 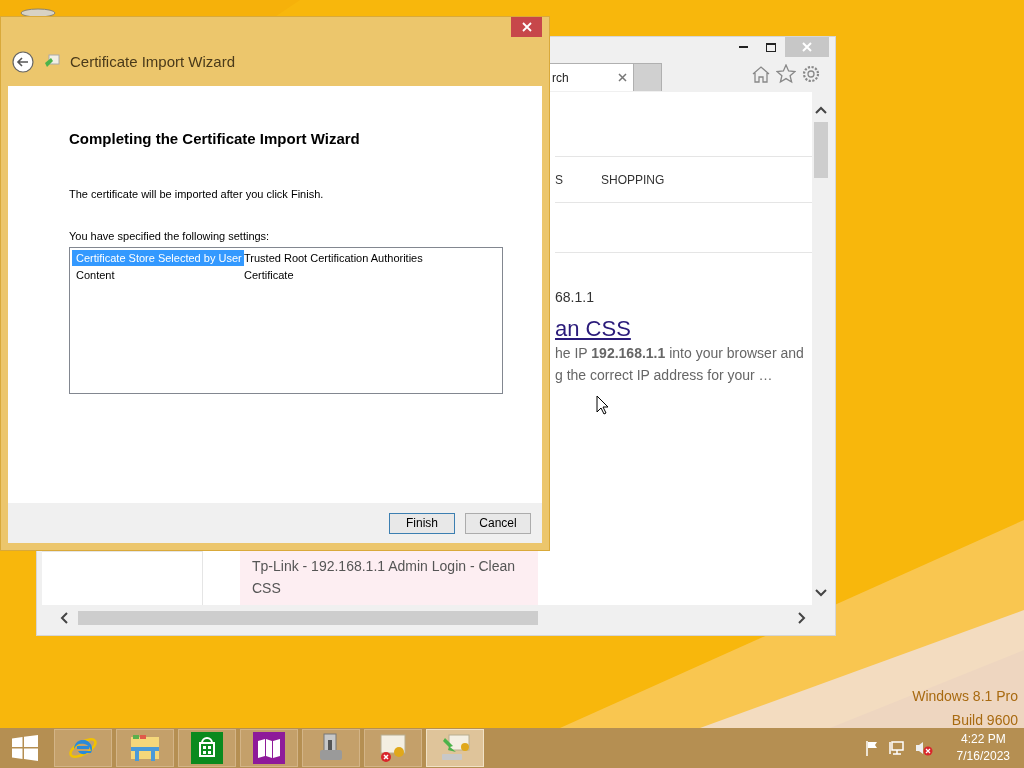 What do you see at coordinates (802, 618) in the screenshot?
I see `scroll-right-icon` at bounding box center [802, 618].